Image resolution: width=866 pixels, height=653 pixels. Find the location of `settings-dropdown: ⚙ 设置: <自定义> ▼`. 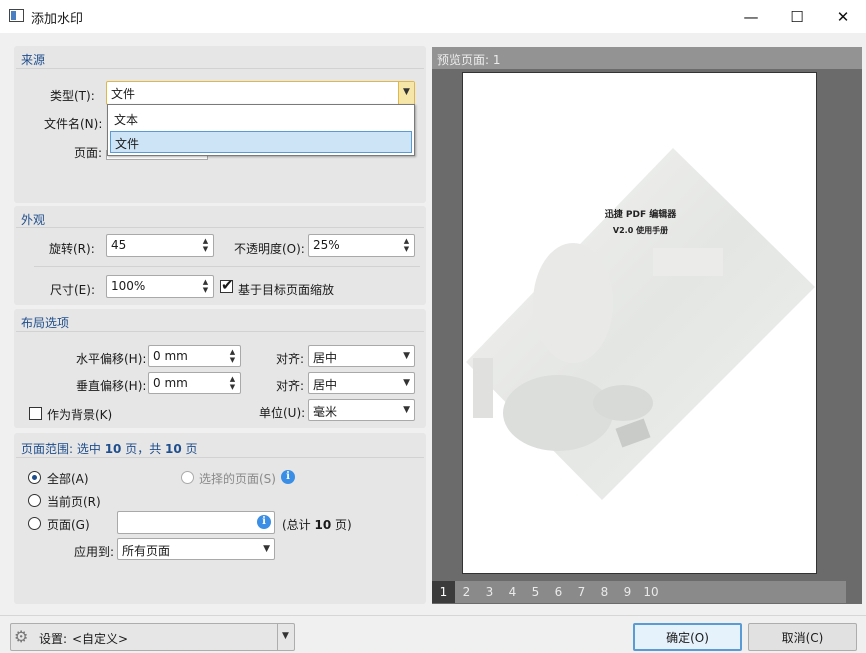

settings-dropdown: ⚙ 设置: <自定义> ▼ is located at coordinates (152, 637).